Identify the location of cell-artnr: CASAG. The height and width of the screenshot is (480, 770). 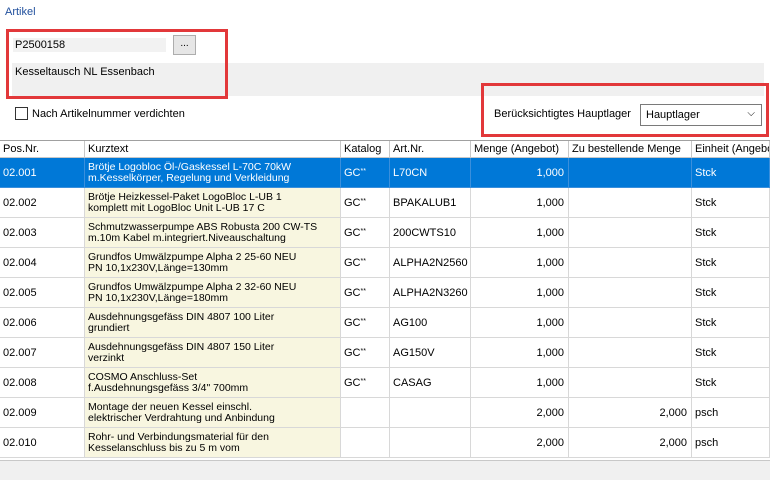
(430, 383).